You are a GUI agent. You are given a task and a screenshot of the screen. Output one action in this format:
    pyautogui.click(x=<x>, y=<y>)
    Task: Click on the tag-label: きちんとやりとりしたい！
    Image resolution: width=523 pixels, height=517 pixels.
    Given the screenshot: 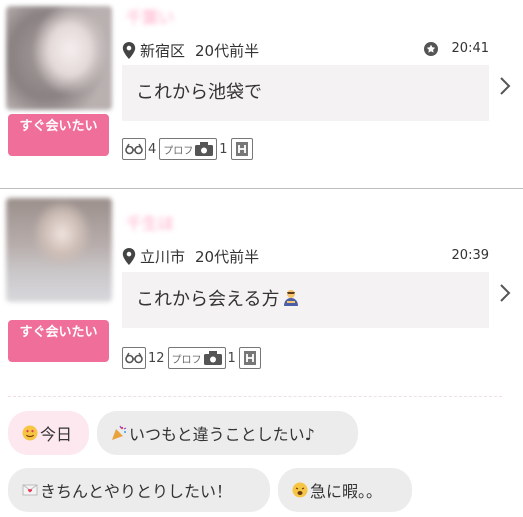 What is the action you would take?
    pyautogui.click(x=136, y=491)
    